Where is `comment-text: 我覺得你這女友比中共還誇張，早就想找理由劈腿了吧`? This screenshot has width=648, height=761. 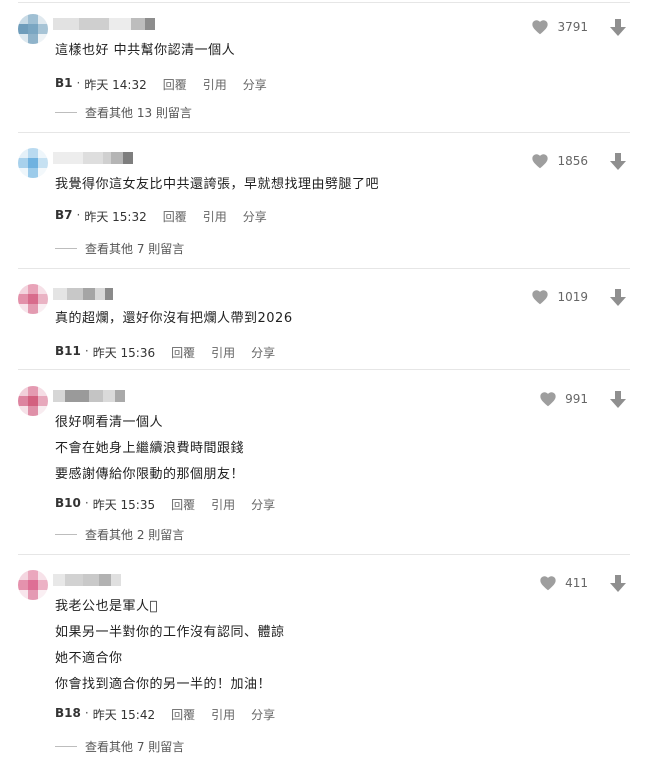 comment-text: 我覺得你這女友比中共還誇張，早就想找理由劈腿了吧 is located at coordinates (217, 184).